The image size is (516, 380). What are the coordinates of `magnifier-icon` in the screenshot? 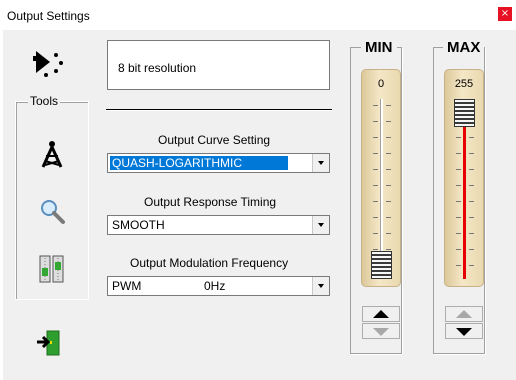 It's located at (52, 211).